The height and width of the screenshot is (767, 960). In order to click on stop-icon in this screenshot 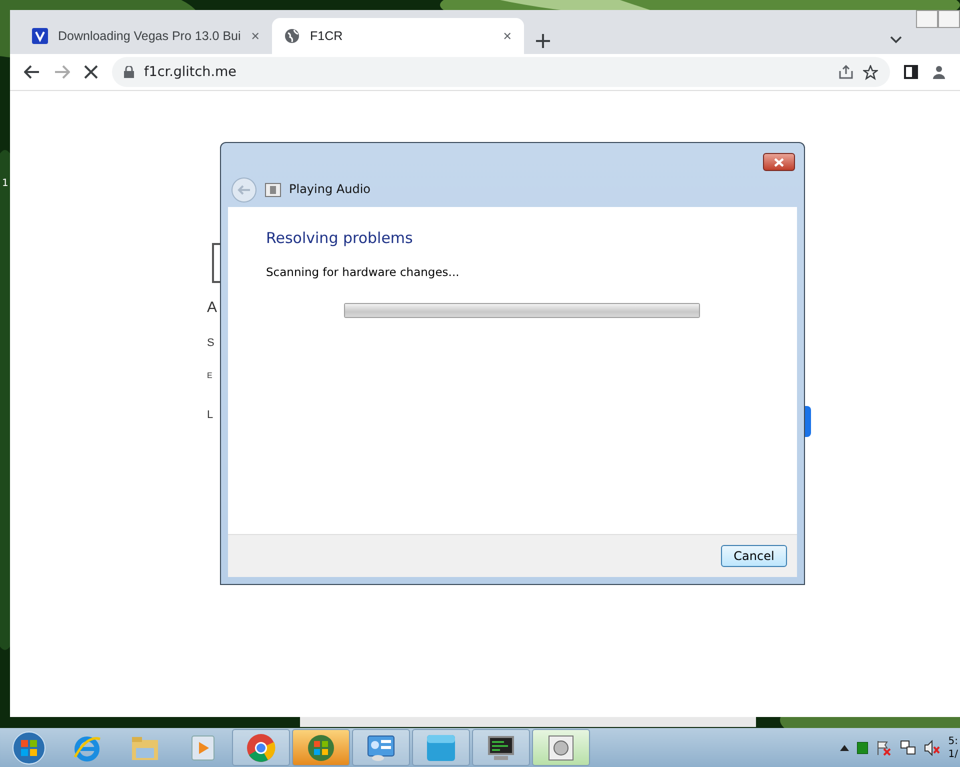, I will do `click(91, 72)`.